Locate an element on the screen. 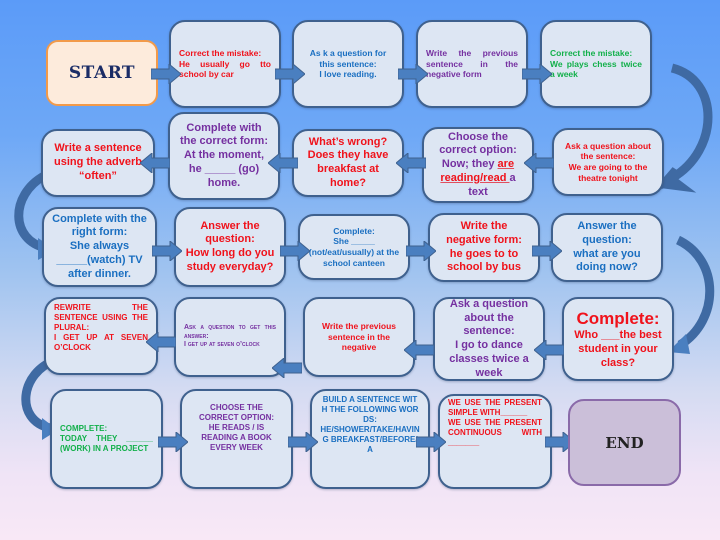  card-body: Now; they are reading/read a text is located at coordinates (478, 178).